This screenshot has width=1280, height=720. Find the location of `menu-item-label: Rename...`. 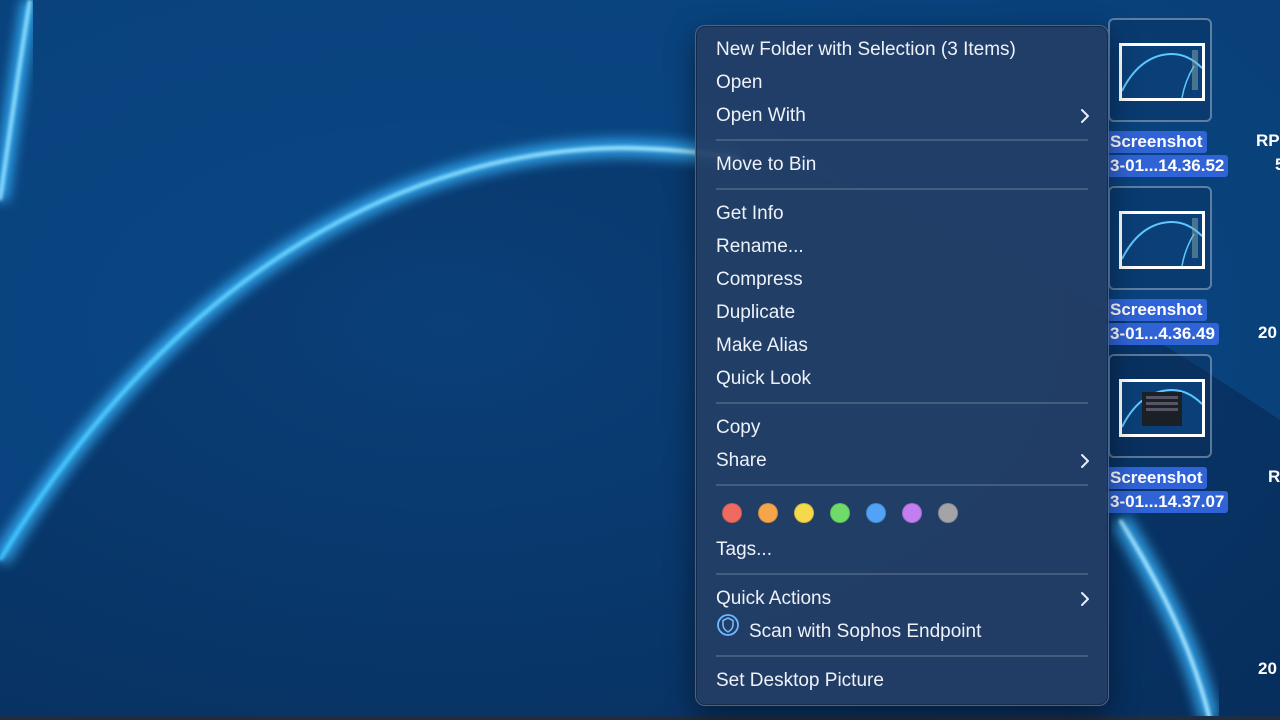

menu-item-label: Rename... is located at coordinates (760, 246).